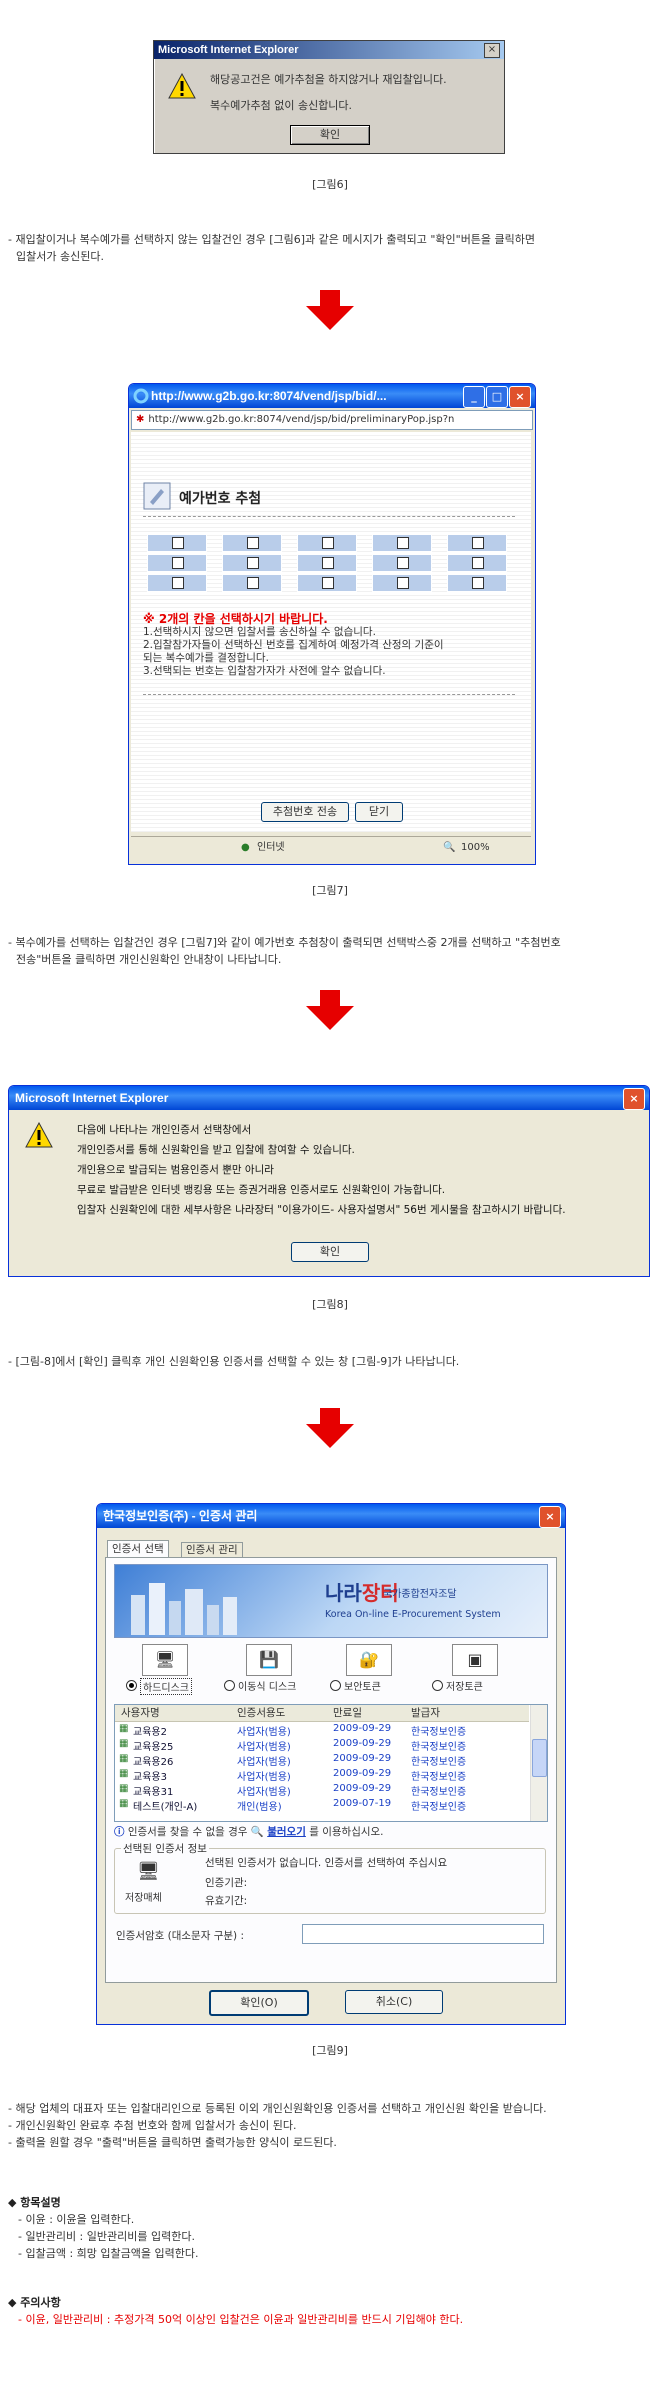 The image size is (660, 2390). Describe the element at coordinates (180, 1936) in the screenshot. I see `password-label: 인증서암호 (대소문자 구분) :` at that location.